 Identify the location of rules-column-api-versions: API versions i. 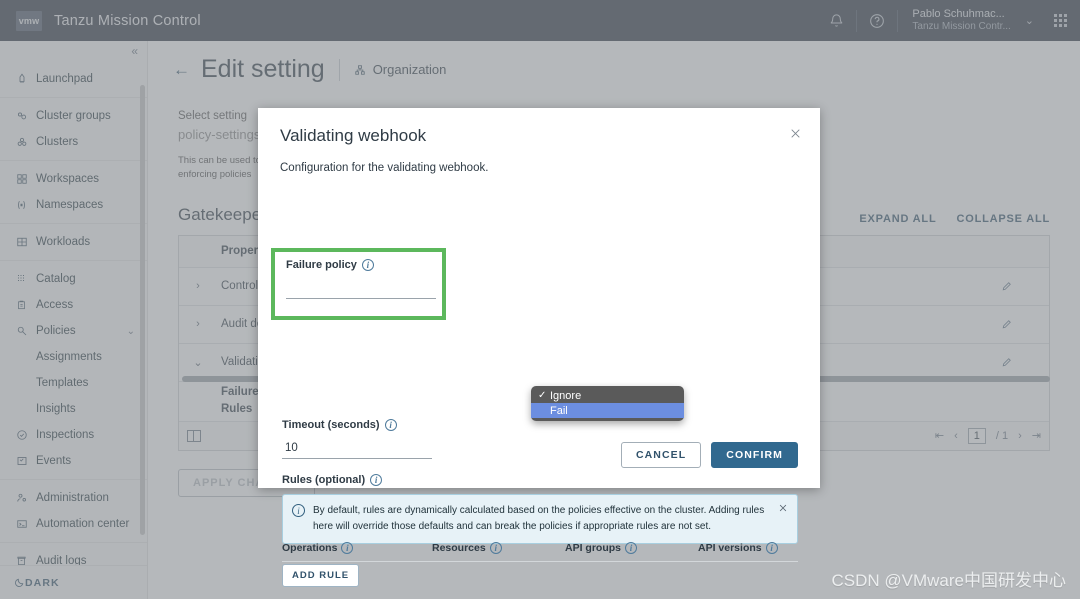
(748, 548).